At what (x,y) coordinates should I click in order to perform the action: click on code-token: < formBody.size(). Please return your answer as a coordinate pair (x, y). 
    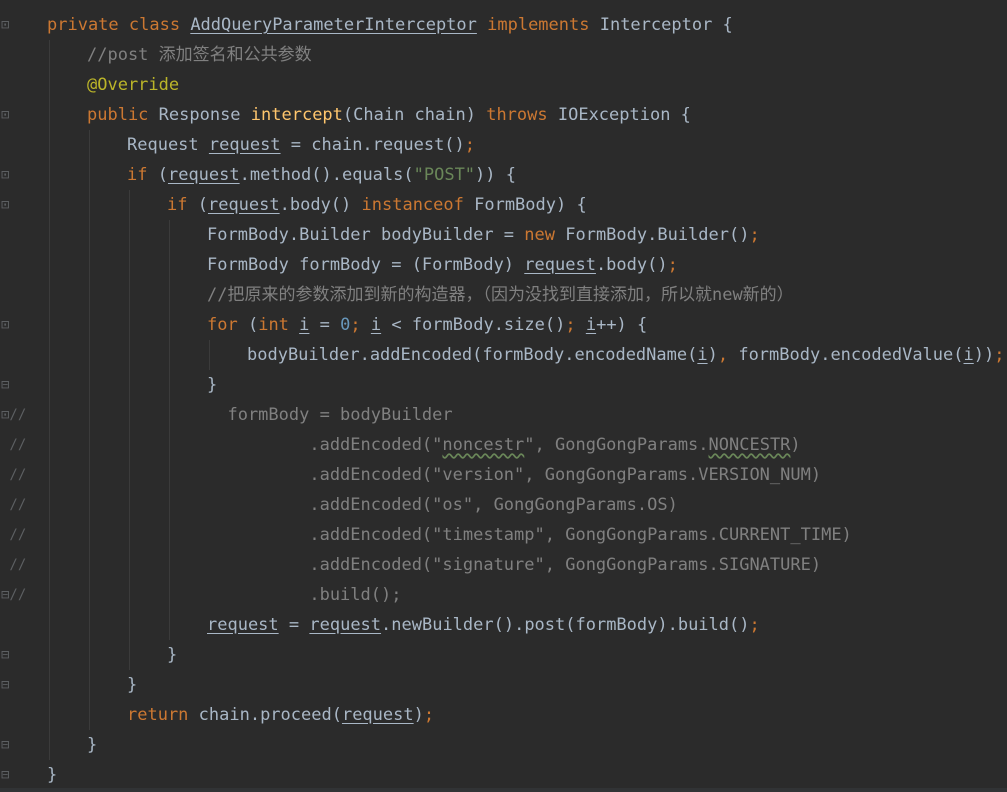
    Looking at the image, I should click on (473, 325).